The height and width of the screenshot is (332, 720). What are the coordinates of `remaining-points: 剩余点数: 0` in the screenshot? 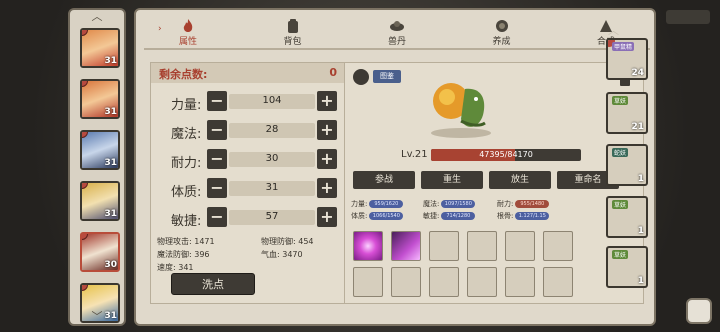 It's located at (248, 73).